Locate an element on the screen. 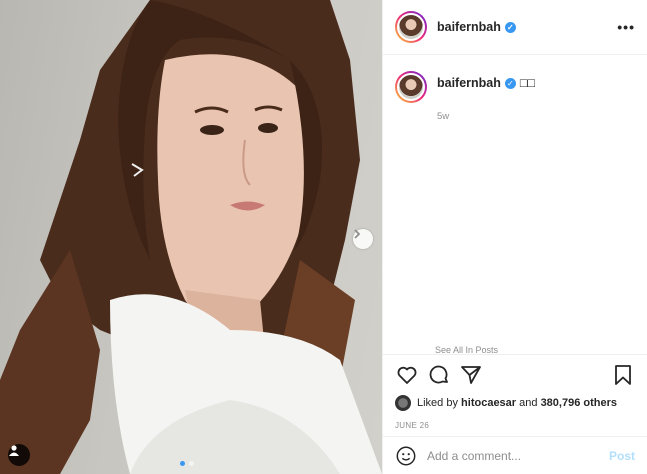 This screenshot has height=474, width=647. likes-prefix: Liked by is located at coordinates (437, 403).